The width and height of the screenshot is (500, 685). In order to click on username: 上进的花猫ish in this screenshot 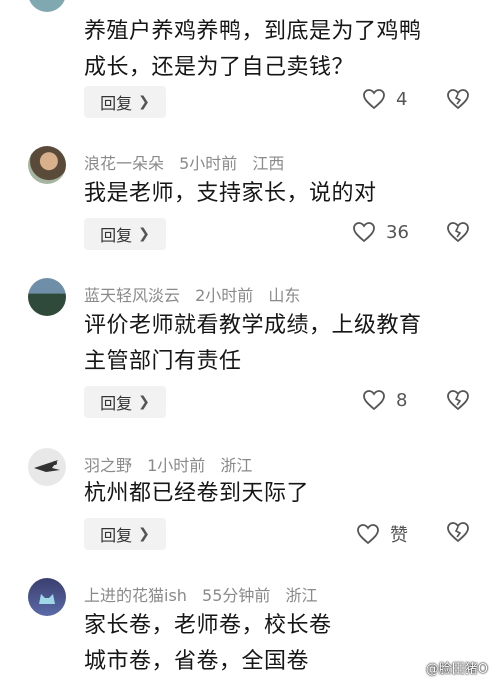, I will do `click(135, 595)`.